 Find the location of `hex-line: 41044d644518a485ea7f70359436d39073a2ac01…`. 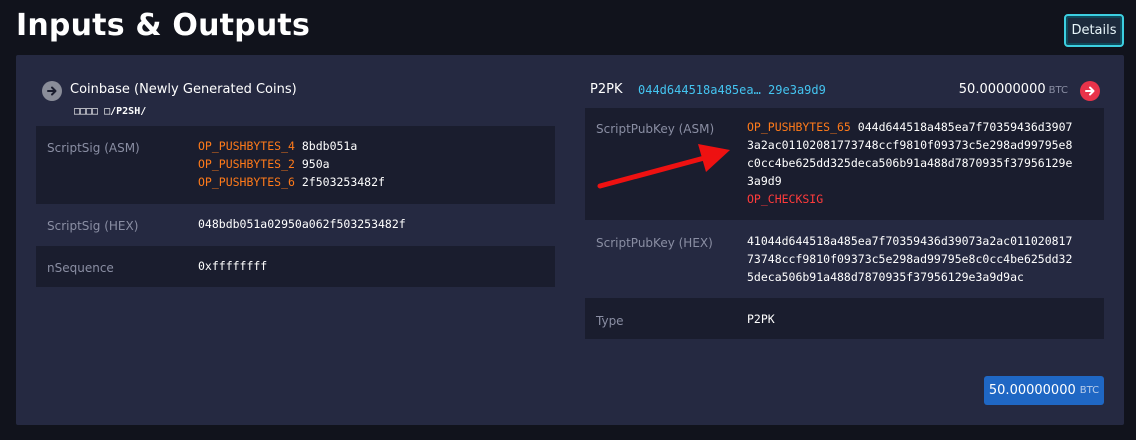

hex-line: 41044d644518a485ea7f70359436d39073a2ac01… is located at coordinates (910, 241).